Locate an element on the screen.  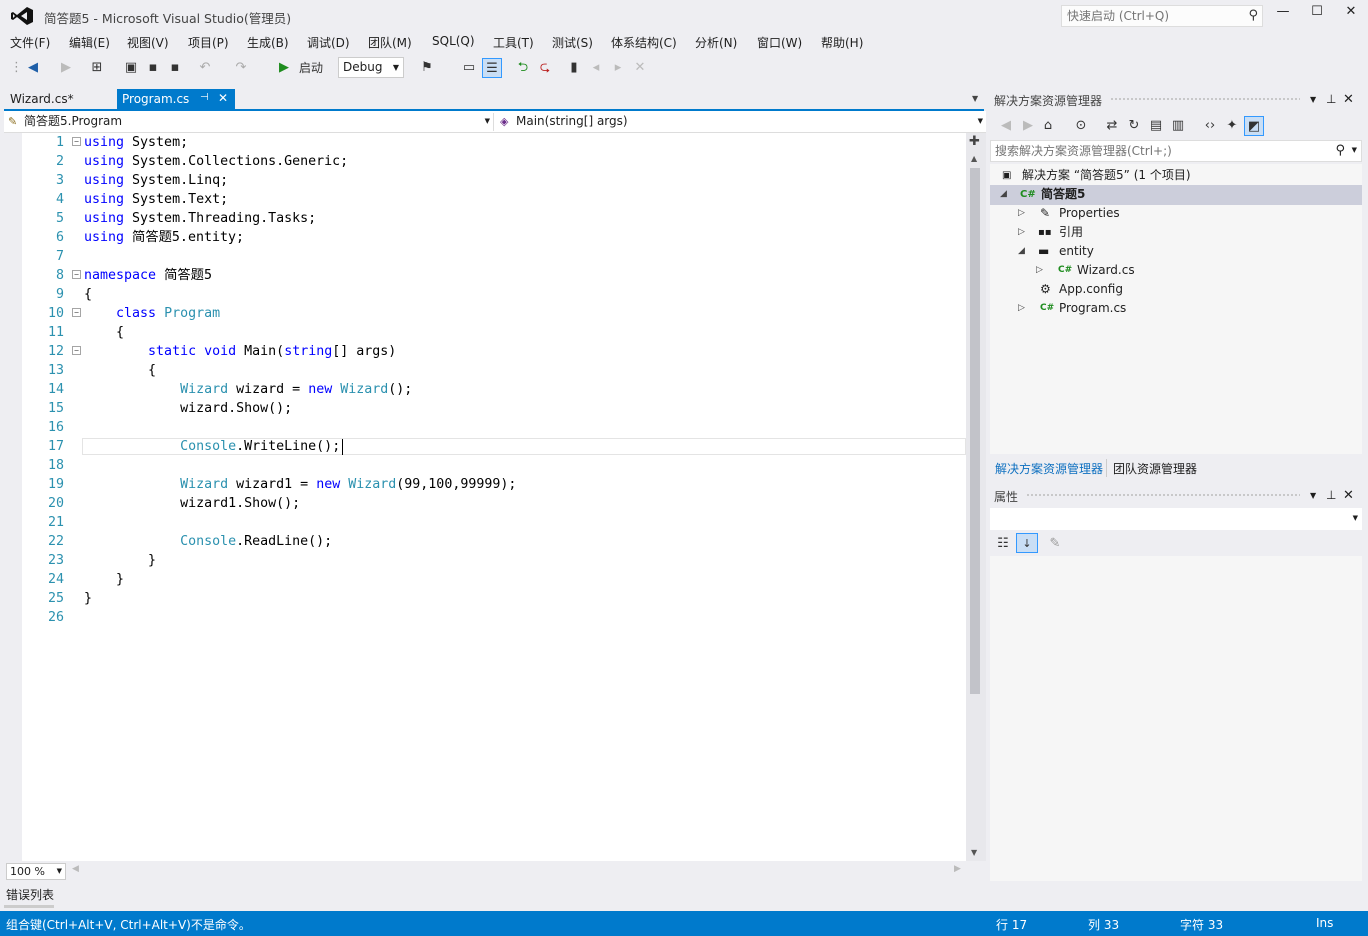
scroll-right-icon: ▶ is located at coordinates (957, 869).